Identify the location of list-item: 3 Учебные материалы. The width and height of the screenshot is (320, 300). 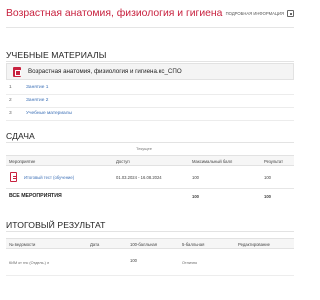
(150, 114).